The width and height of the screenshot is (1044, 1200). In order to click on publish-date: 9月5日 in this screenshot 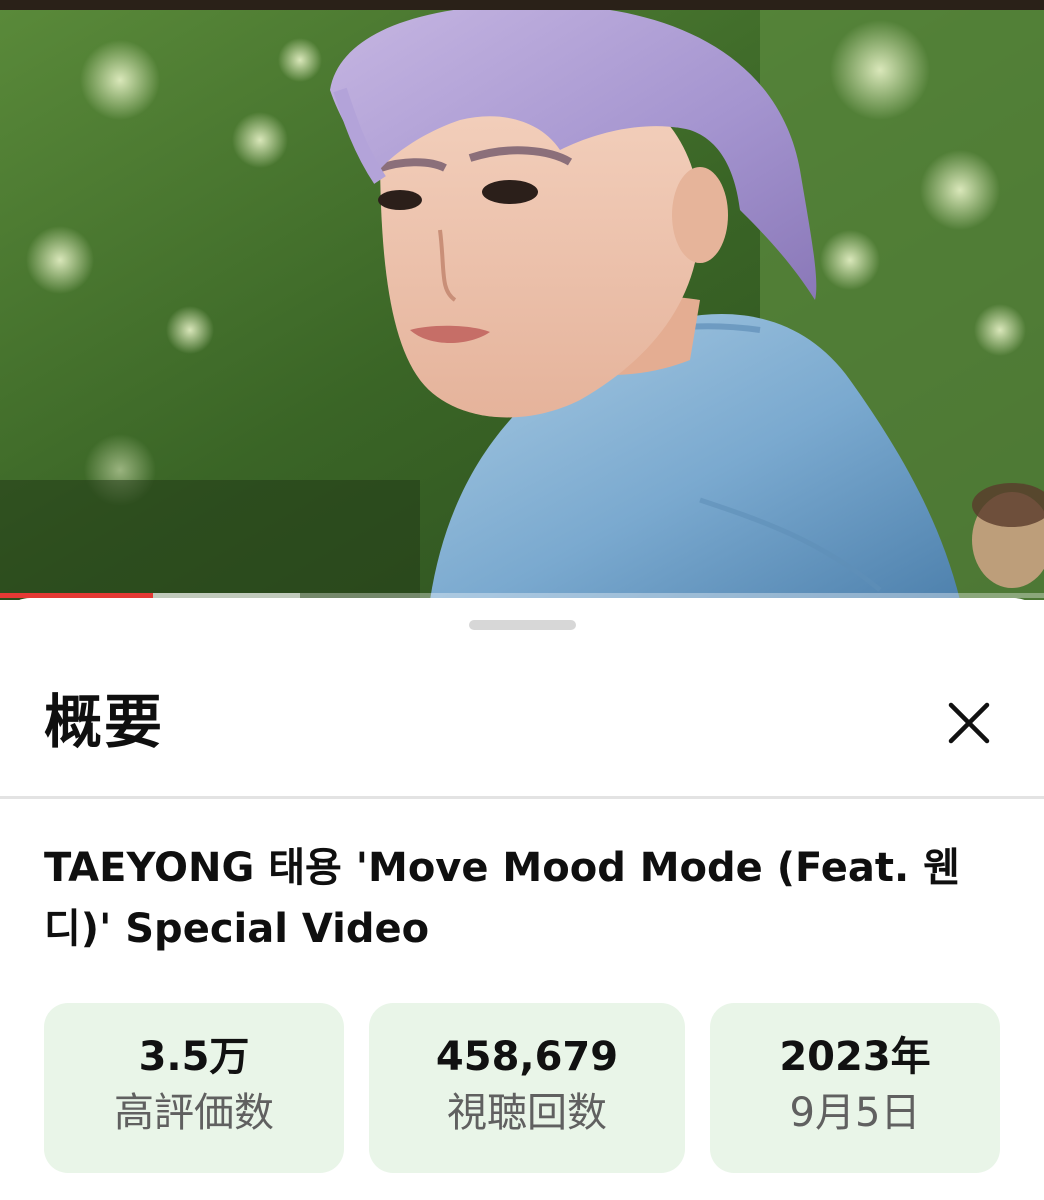, I will do `click(855, 1113)`.